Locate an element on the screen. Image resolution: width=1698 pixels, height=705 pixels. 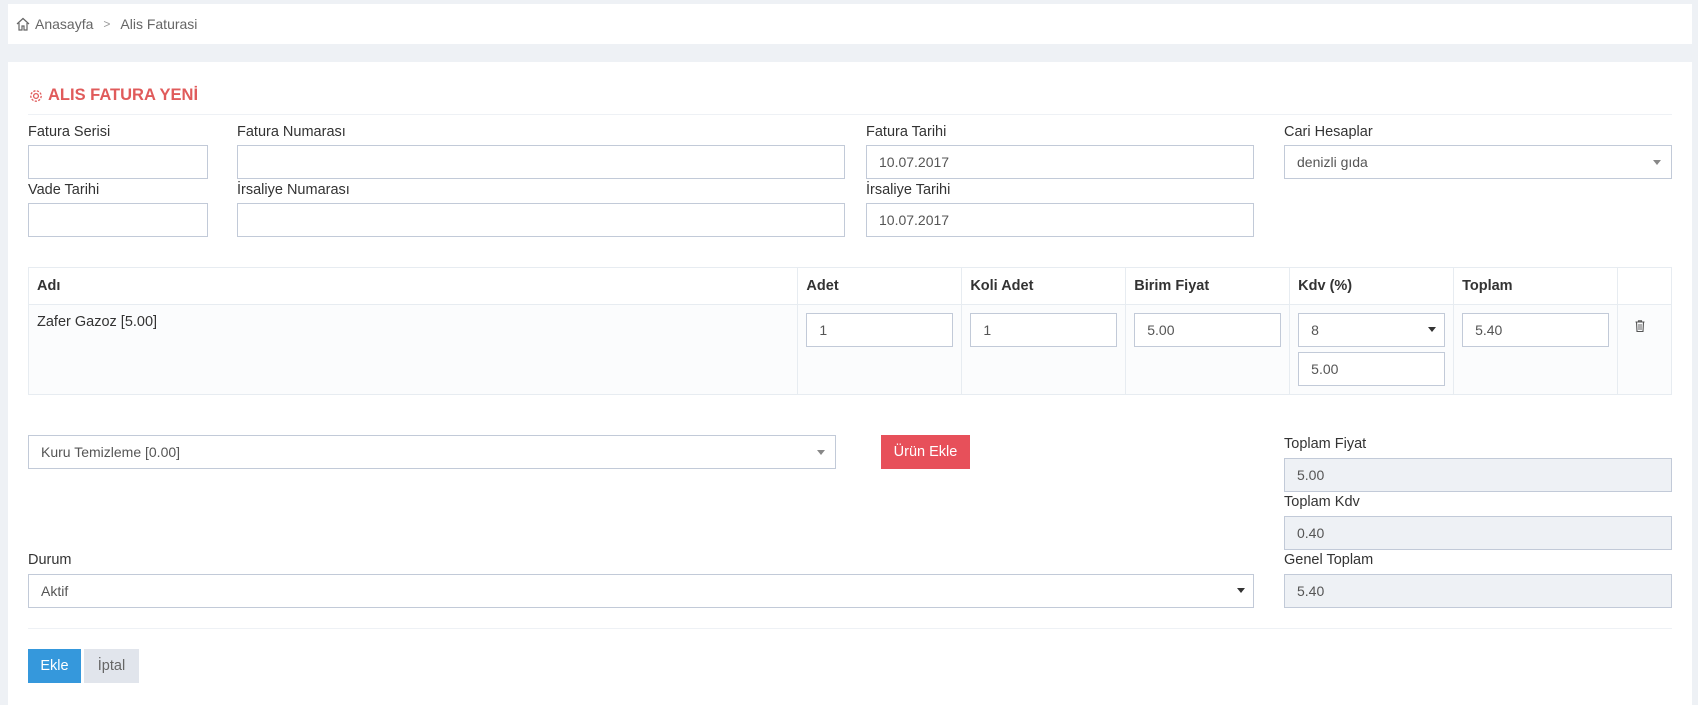
toplam-input: 5.40 is located at coordinates (1535, 330).